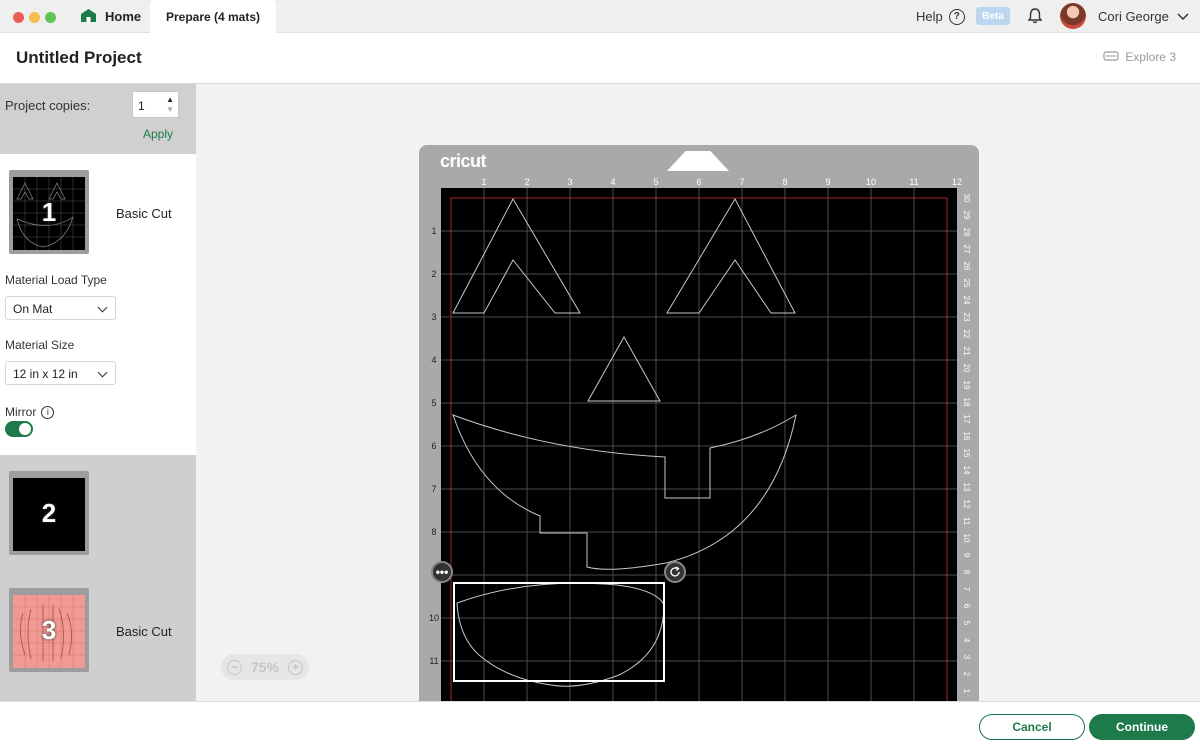 This screenshot has height=747, width=1200. What do you see at coordinates (966, 334) in the screenshot?
I see `right-ruler-tick: 22` at bounding box center [966, 334].